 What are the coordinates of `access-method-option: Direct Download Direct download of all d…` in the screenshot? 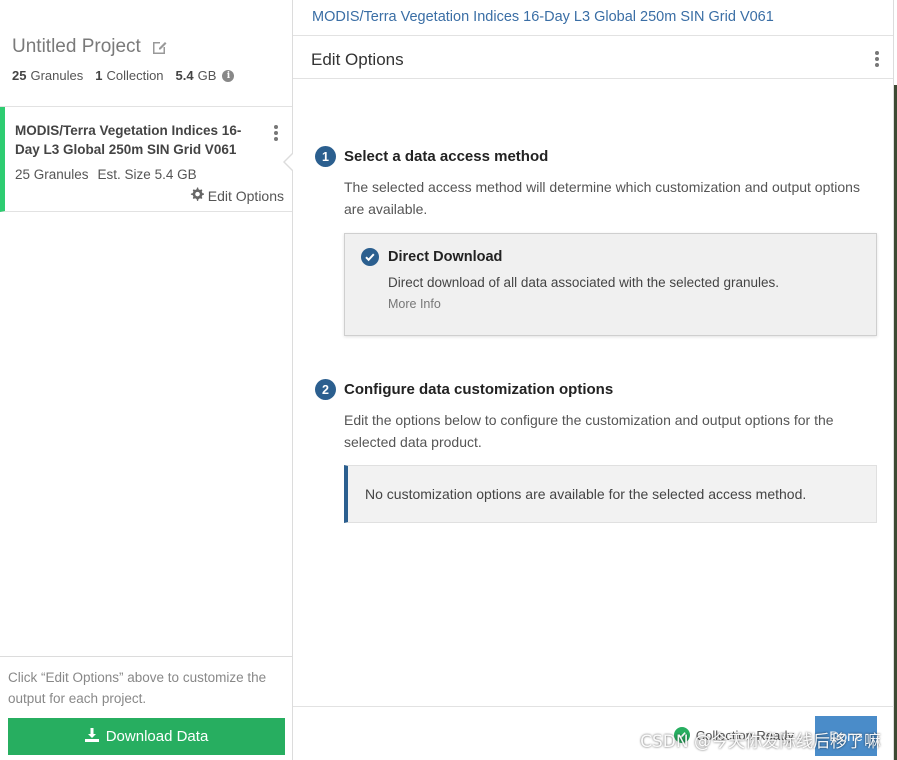 It's located at (610, 284).